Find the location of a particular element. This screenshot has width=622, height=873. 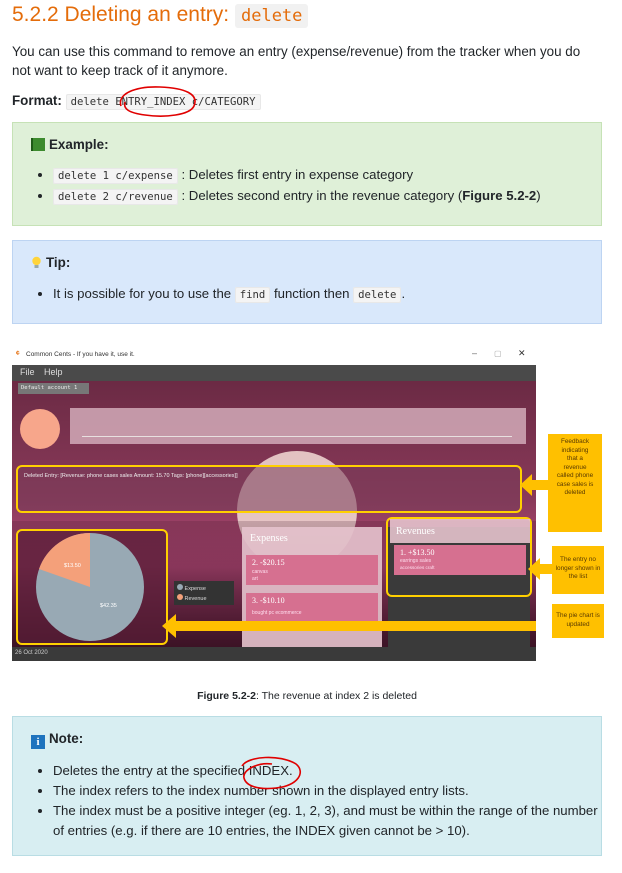

menu-file: File is located at coordinates (27, 372).